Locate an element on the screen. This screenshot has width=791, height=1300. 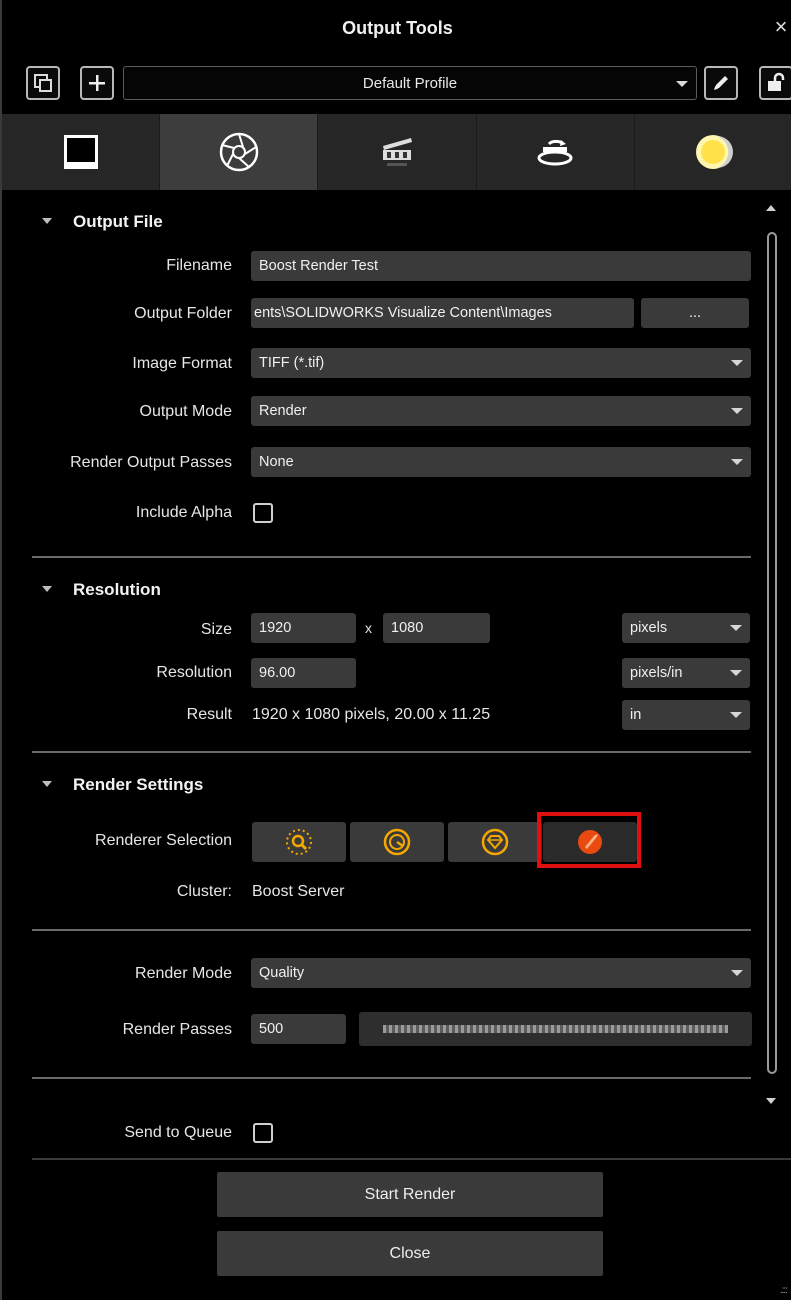
image-format-label: Image Format is located at coordinates (182, 363).